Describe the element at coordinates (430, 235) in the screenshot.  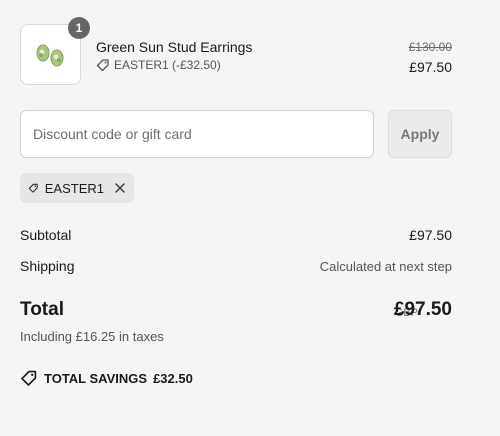
I see `subtotal-value: £97.50` at that location.